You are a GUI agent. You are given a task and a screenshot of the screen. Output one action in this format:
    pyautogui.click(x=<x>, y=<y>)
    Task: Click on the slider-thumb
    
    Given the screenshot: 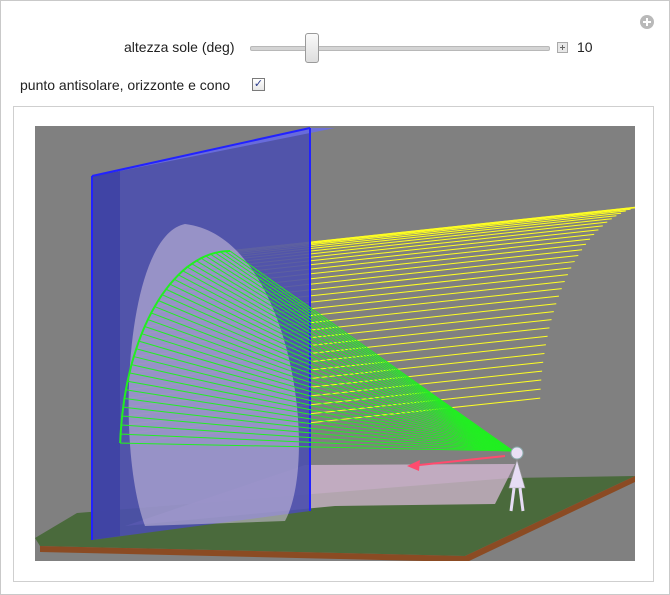 What is the action you would take?
    pyautogui.click(x=312, y=48)
    